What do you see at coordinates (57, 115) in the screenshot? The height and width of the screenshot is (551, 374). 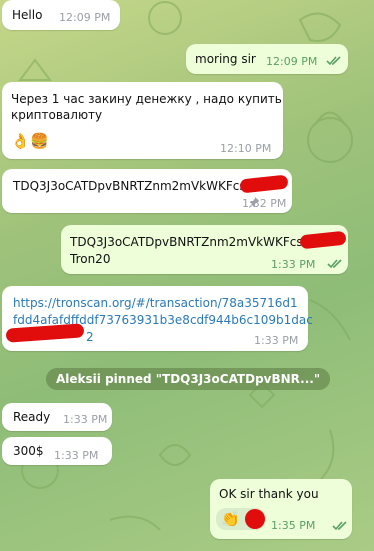 I see `message-text-line-2: криптовалюту` at bounding box center [57, 115].